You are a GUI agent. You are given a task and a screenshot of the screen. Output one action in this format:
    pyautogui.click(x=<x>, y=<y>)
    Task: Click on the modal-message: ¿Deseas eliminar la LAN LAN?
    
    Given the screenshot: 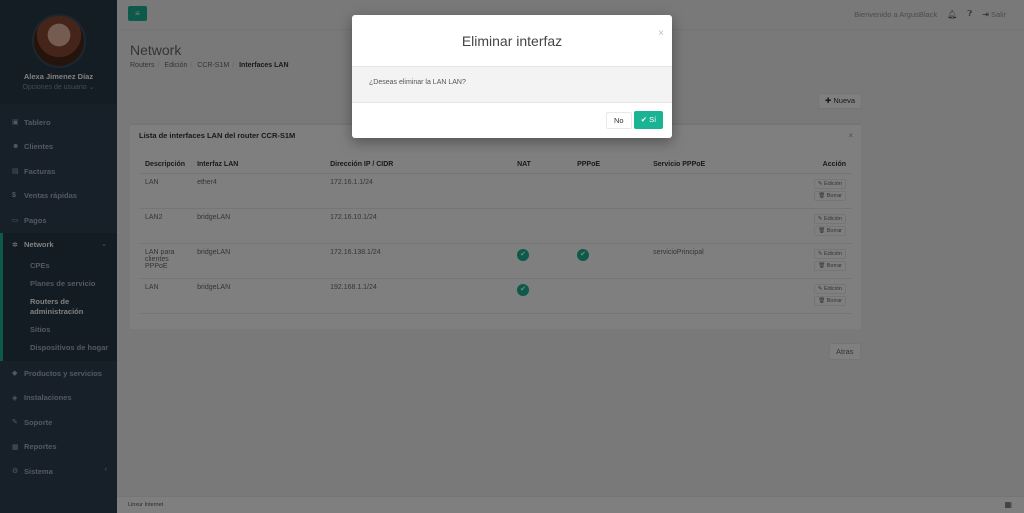 What is the action you would take?
    pyautogui.click(x=417, y=82)
    